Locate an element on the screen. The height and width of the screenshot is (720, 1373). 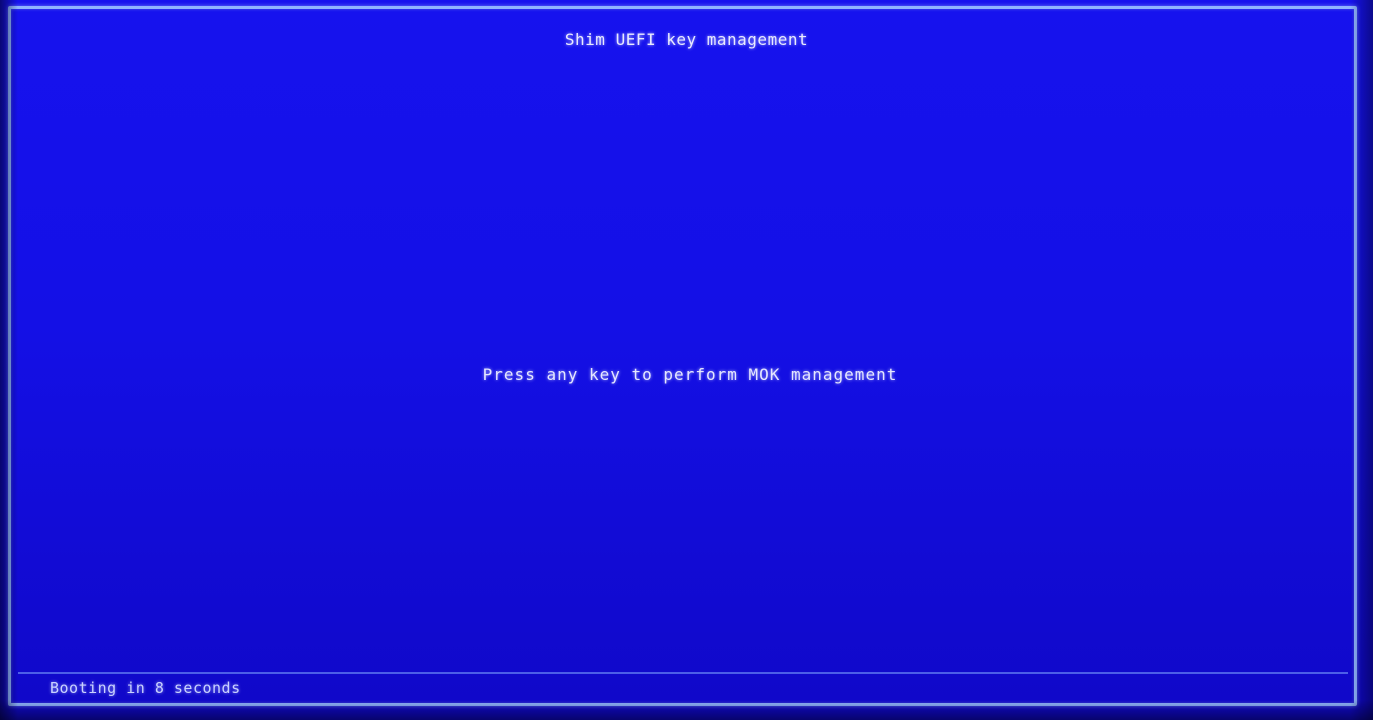
key-prompt: Press any key to perform MOK management is located at coordinates (690, 374).